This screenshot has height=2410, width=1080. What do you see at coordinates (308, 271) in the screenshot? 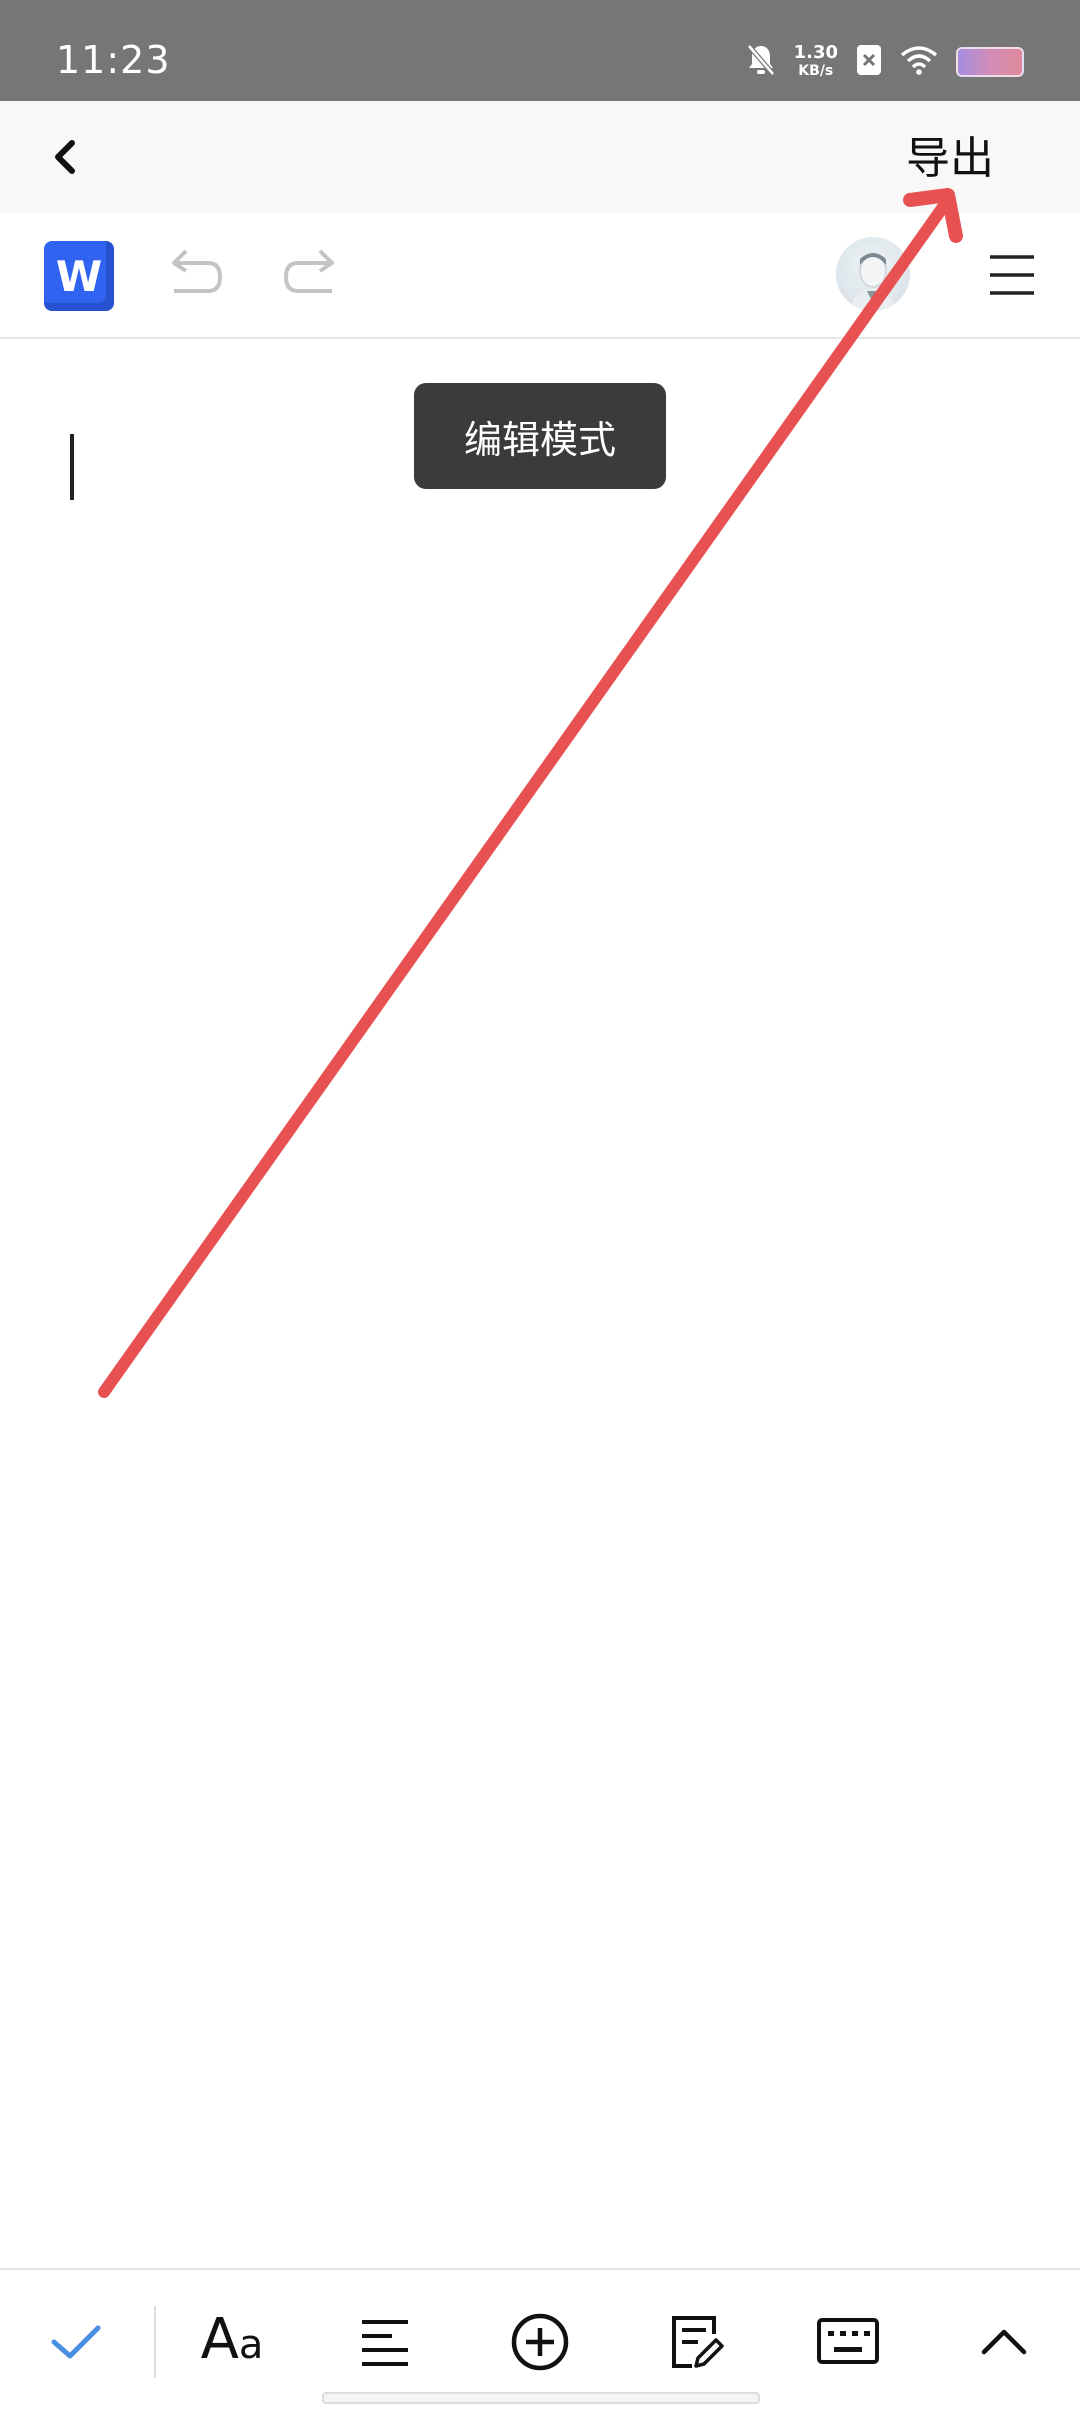
I see `redo-icon` at bounding box center [308, 271].